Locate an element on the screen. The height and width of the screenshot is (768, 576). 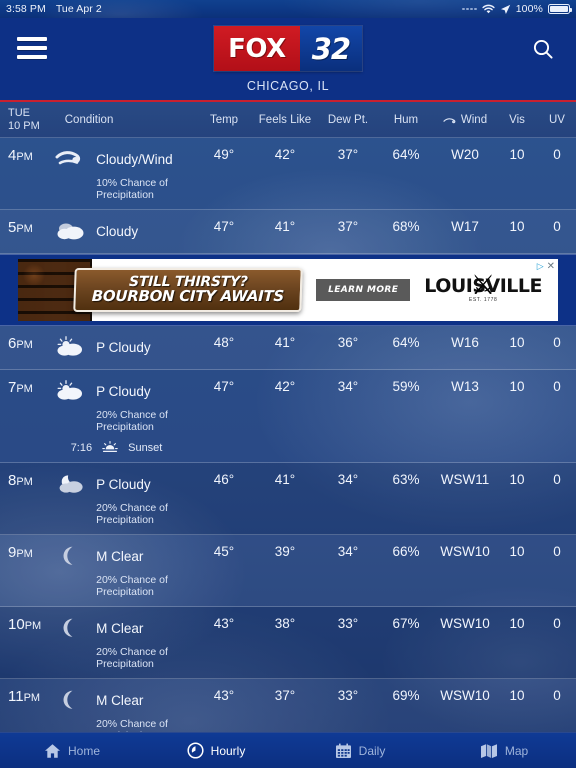
status-date: Tue Apr 2 is located at coordinates (78, 9).